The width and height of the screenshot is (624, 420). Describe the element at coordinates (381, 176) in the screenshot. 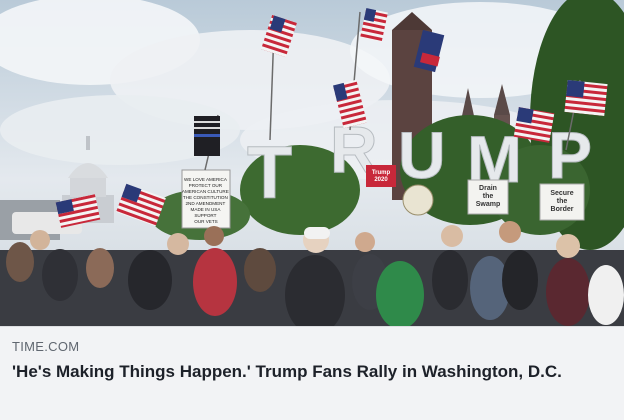

I see `protest-sign-trump-2020: Trump 2020` at that location.